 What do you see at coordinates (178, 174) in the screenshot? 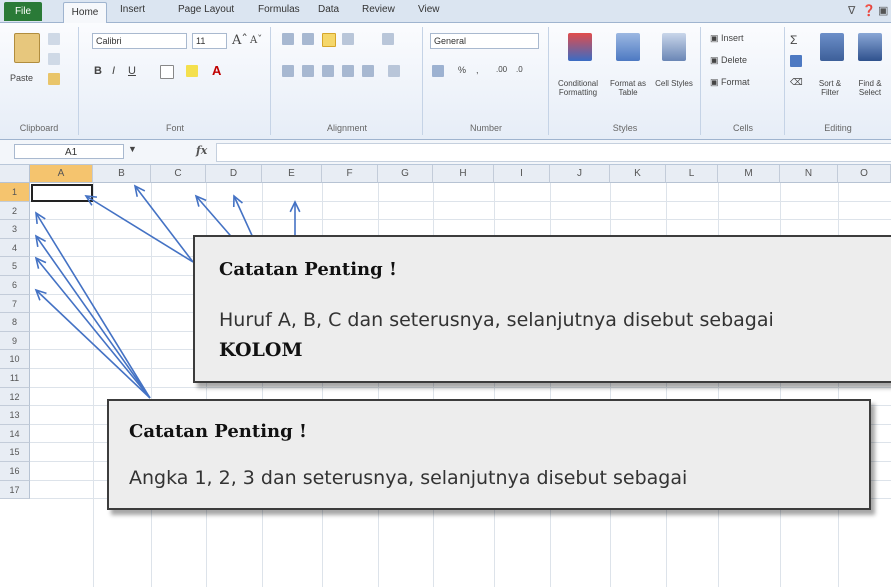
I see `column-header-c: C` at bounding box center [178, 174].